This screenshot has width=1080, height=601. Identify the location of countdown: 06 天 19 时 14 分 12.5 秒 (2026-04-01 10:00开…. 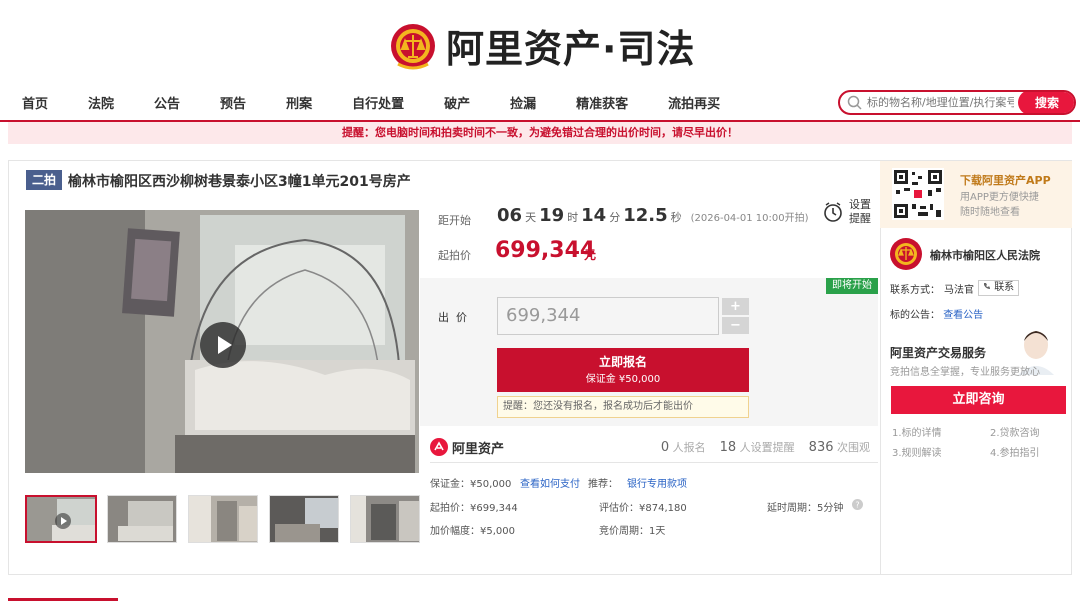
(653, 215).